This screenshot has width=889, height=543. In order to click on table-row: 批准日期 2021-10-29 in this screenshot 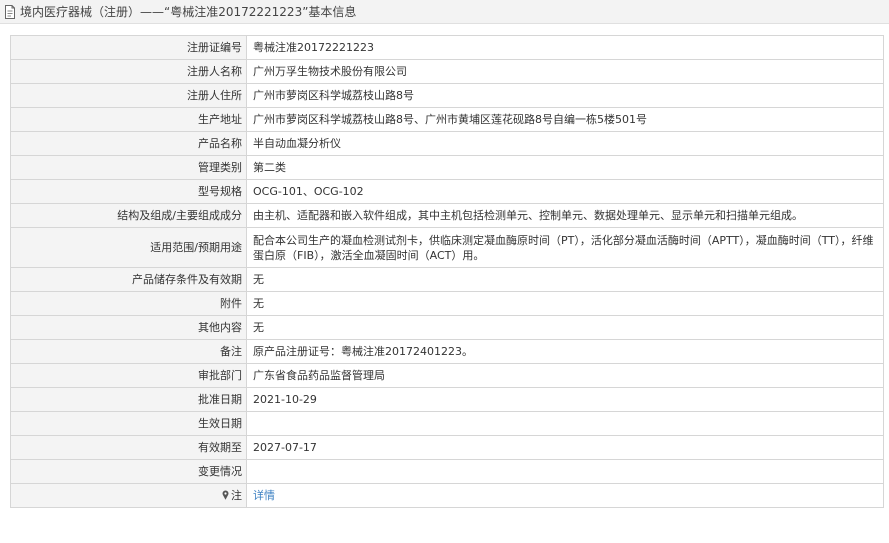, I will do `click(447, 399)`.